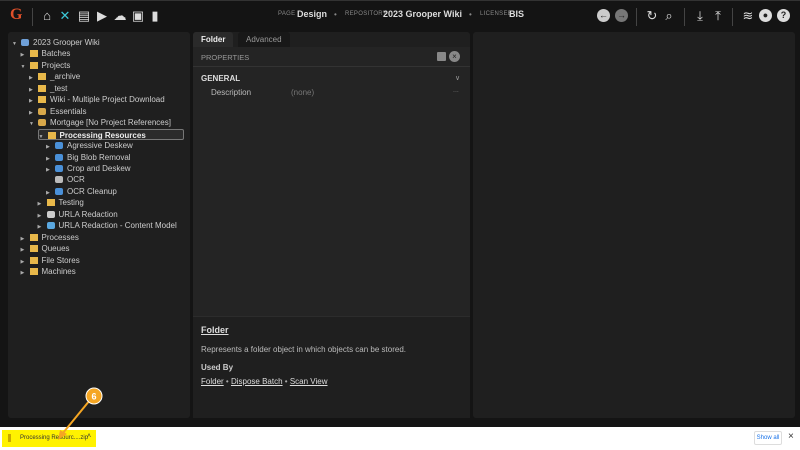 The image size is (800, 450). Describe the element at coordinates (93, 397) in the screenshot. I see `annotation-number: 6` at that location.